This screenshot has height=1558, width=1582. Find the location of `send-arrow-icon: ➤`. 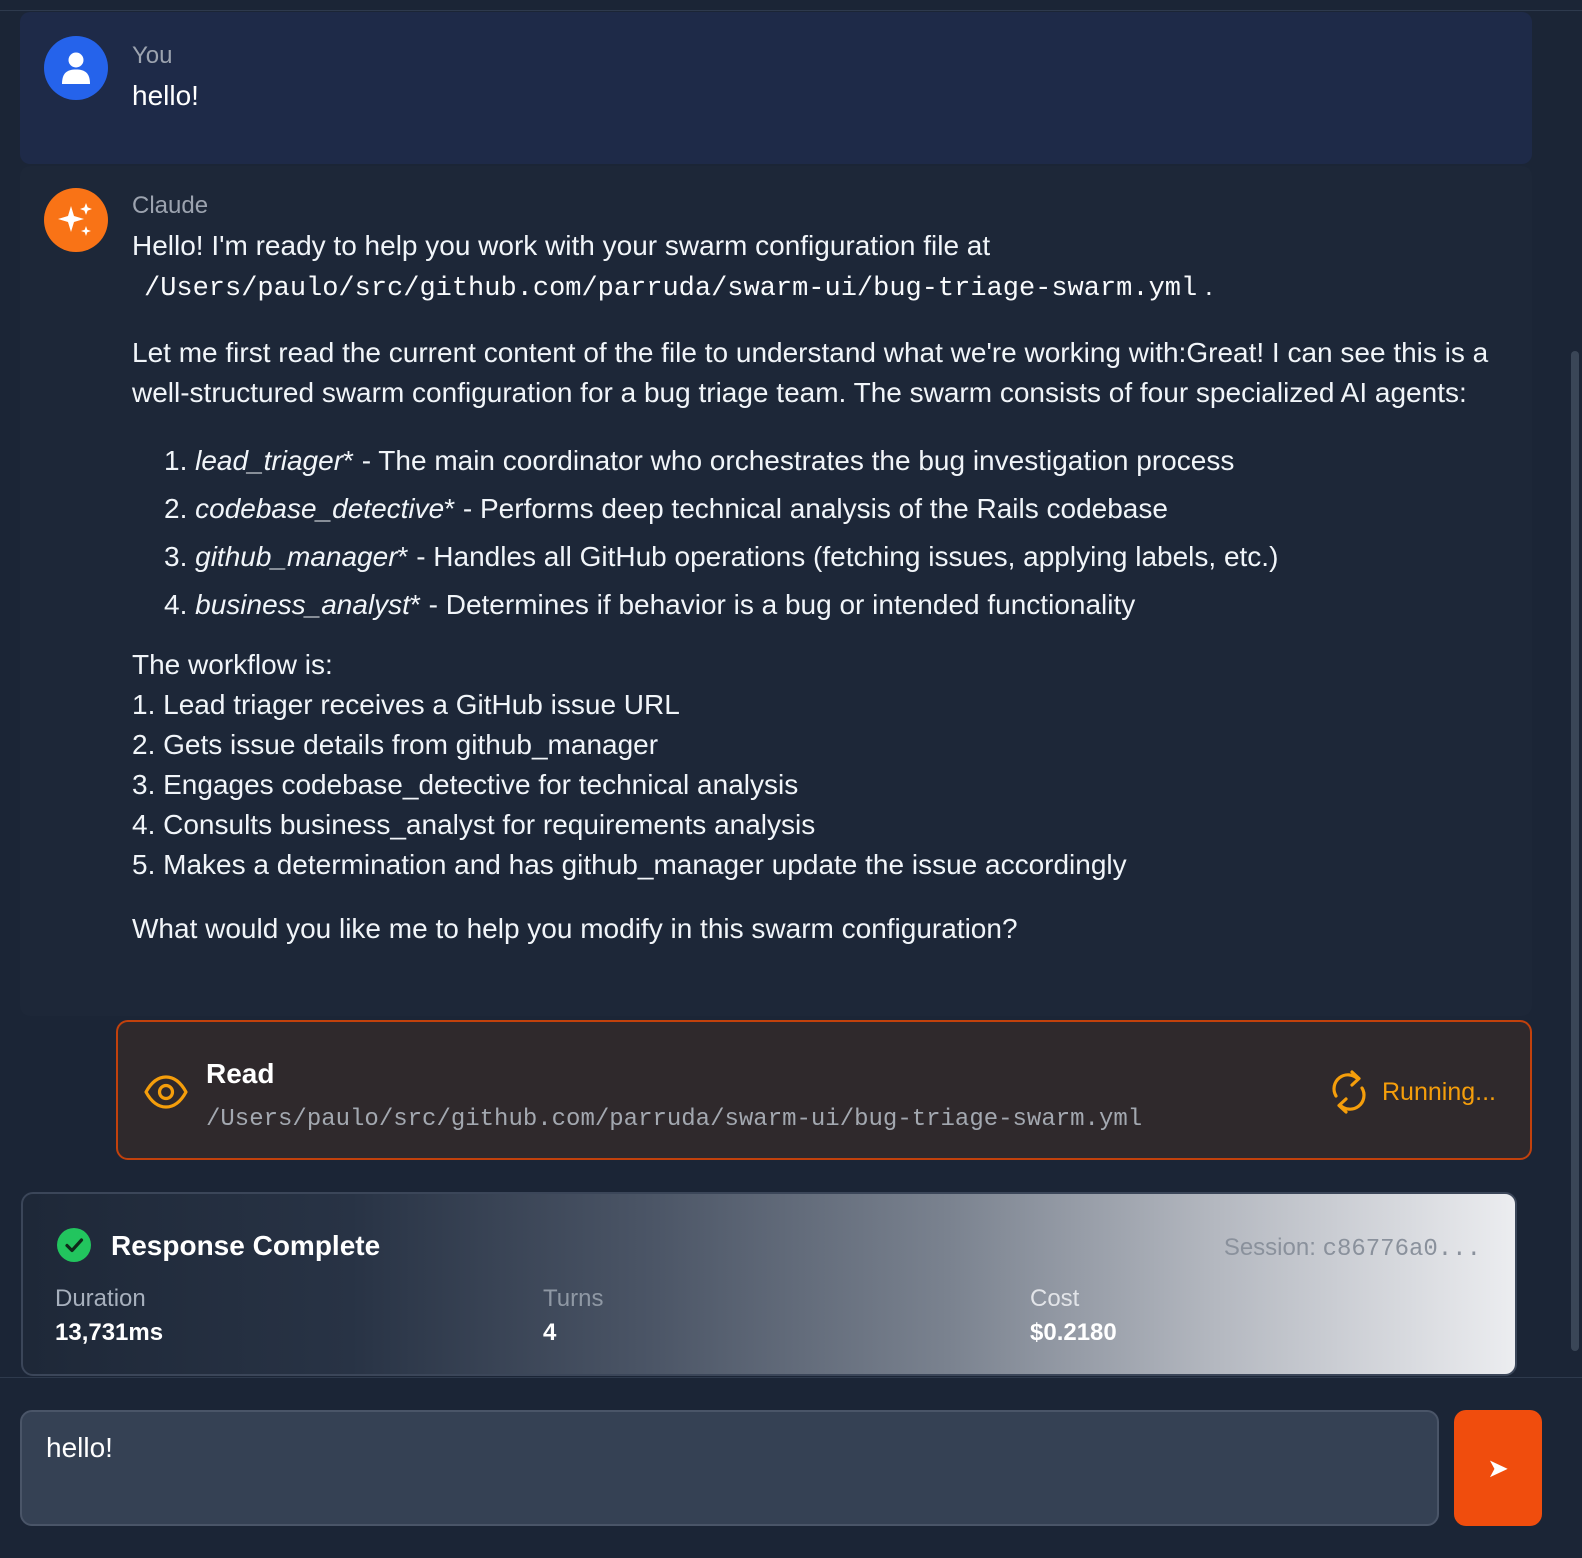

send-arrow-icon: ➤ is located at coordinates (1498, 1467).